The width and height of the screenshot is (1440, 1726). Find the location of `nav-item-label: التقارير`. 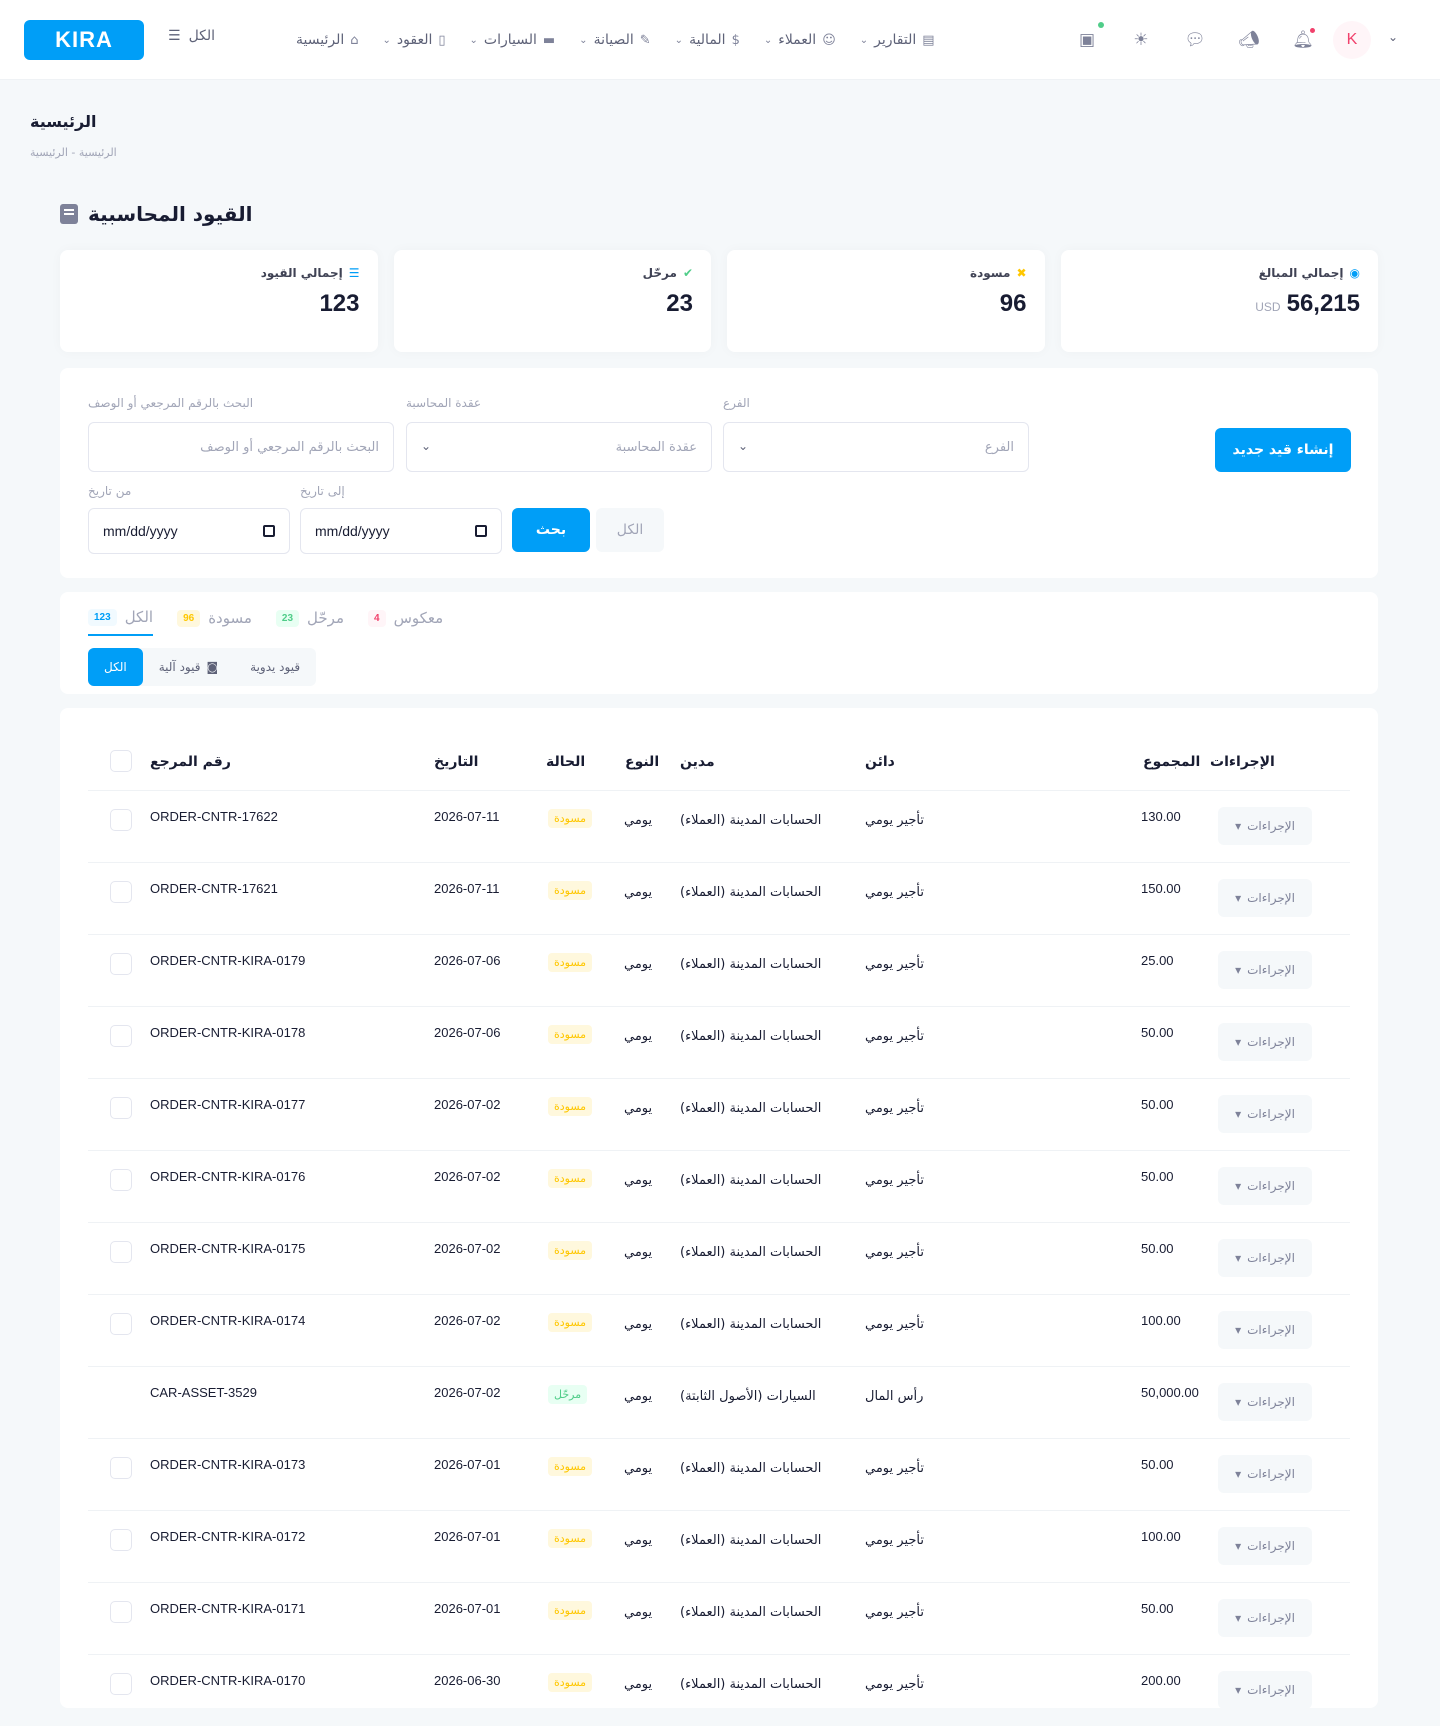

nav-item-label: التقارير is located at coordinates (895, 40).